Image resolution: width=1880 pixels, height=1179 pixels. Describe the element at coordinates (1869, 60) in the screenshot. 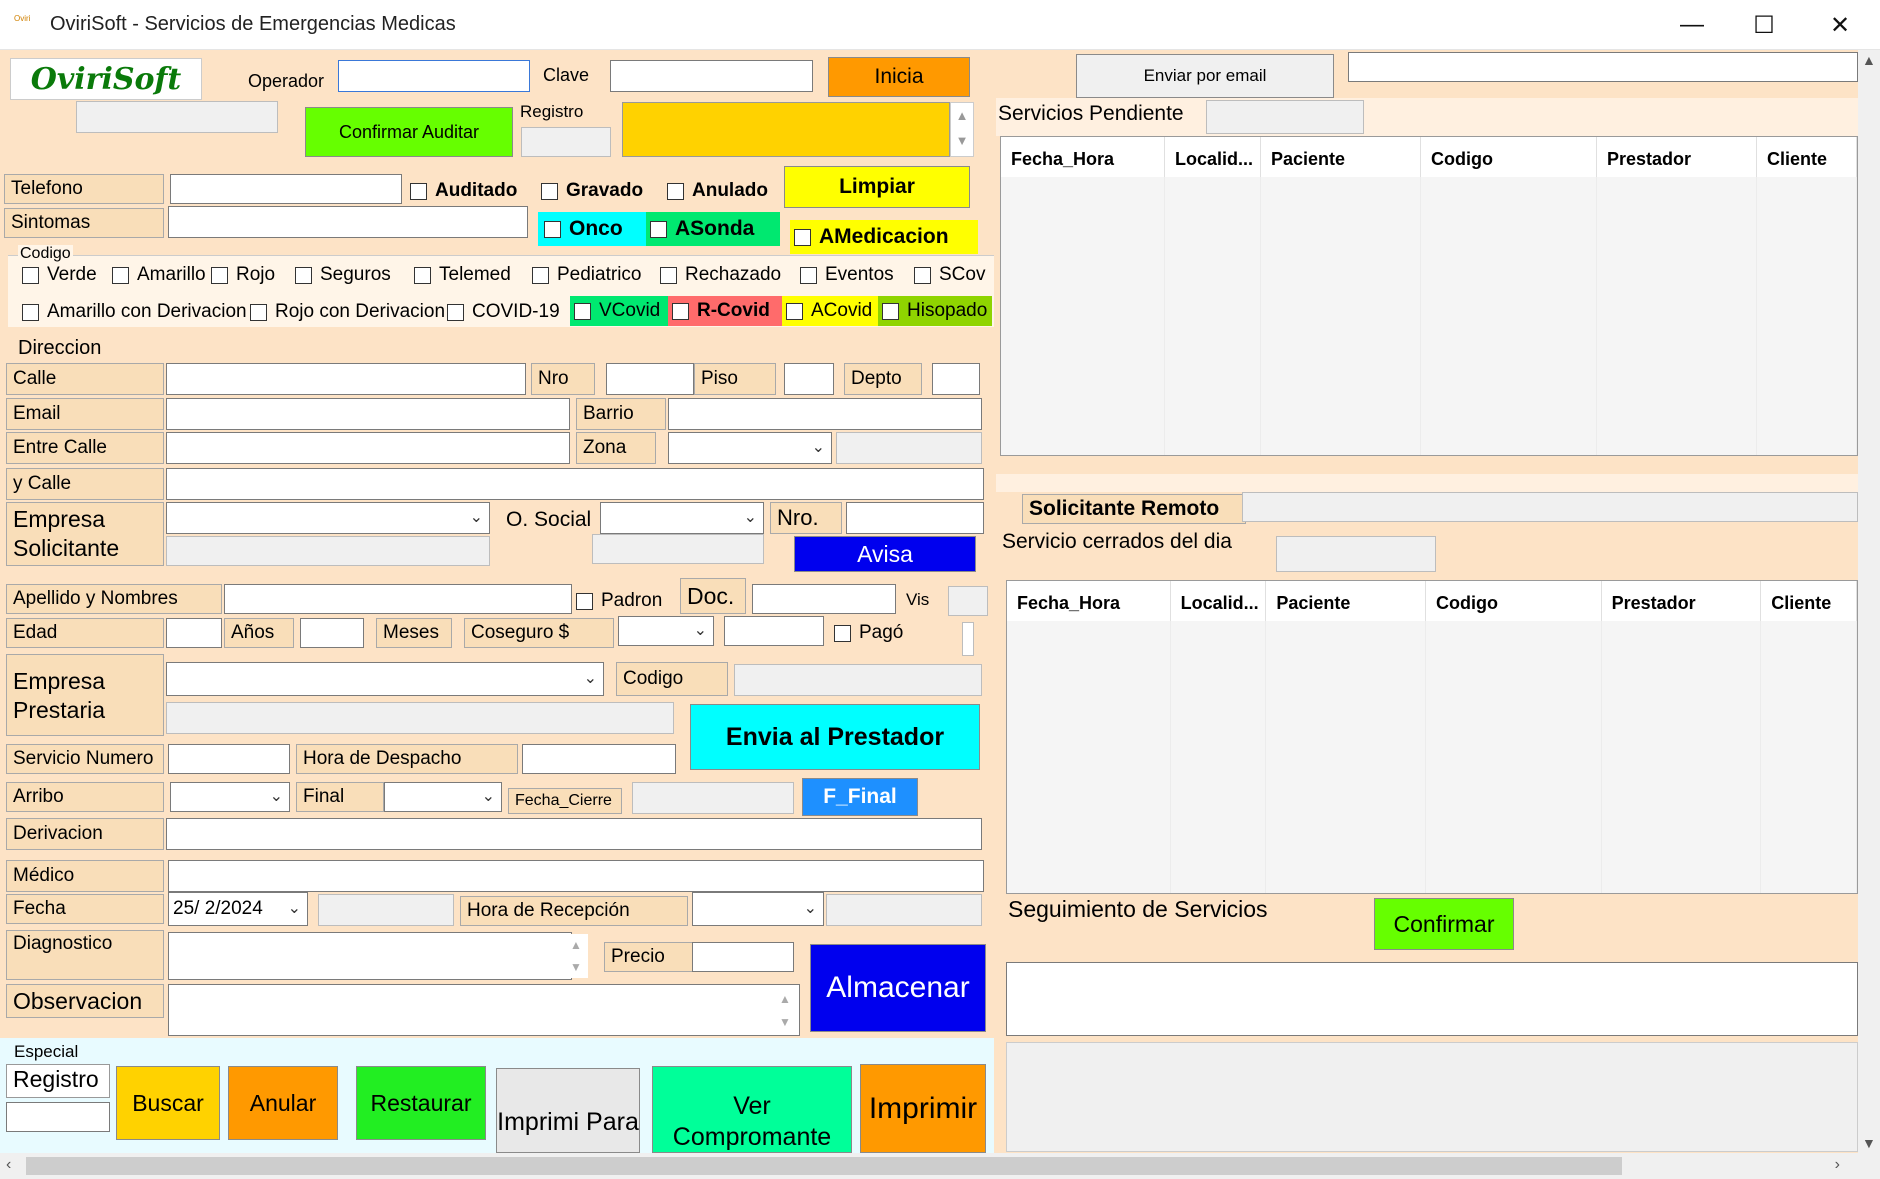

I see `scroll-up-icon: ▲` at that location.